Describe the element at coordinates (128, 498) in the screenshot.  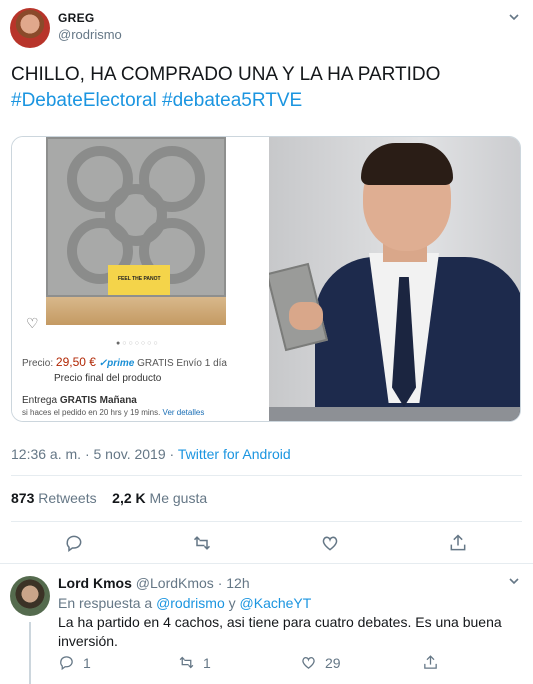
I see `likes-count: 2,2 K` at that location.